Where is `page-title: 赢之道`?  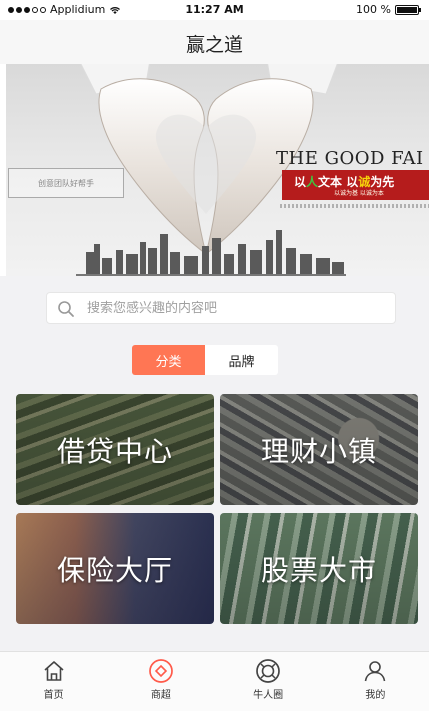 page-title: 赢之道 is located at coordinates (214, 45).